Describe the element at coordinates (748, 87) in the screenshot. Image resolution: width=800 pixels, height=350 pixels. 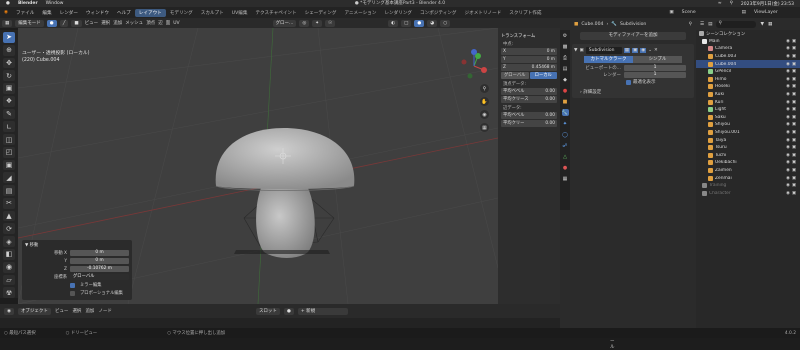
I see `outliner-object-row: Hoseki ◉ ▣` at that location.